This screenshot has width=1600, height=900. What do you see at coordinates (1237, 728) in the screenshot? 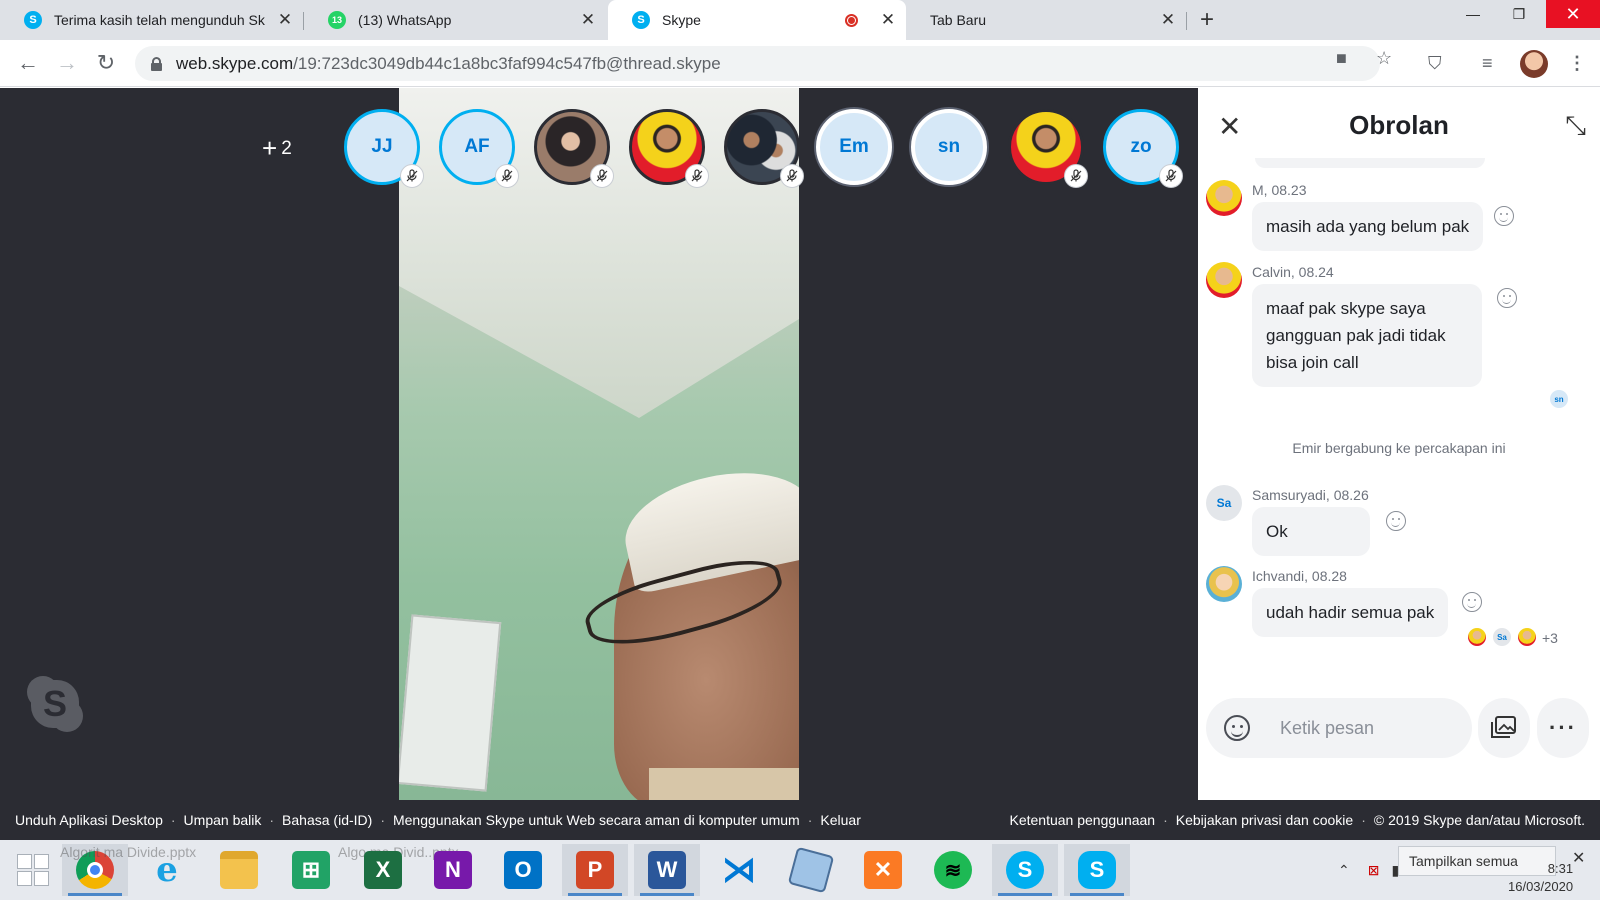
I see `emoji-icon` at bounding box center [1237, 728].